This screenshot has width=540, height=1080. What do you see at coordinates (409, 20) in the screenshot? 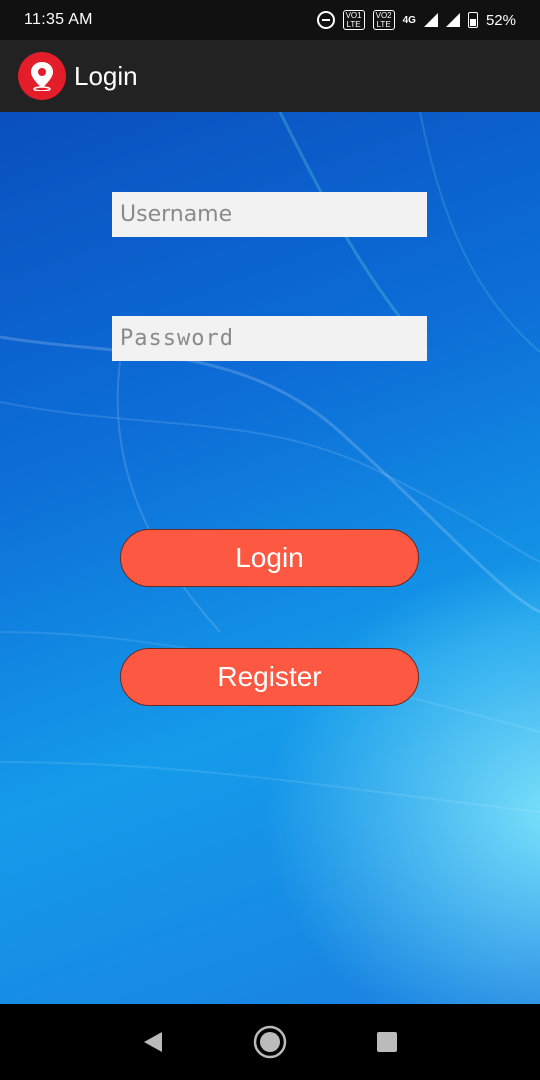
I see `network-type: 4G` at bounding box center [409, 20].